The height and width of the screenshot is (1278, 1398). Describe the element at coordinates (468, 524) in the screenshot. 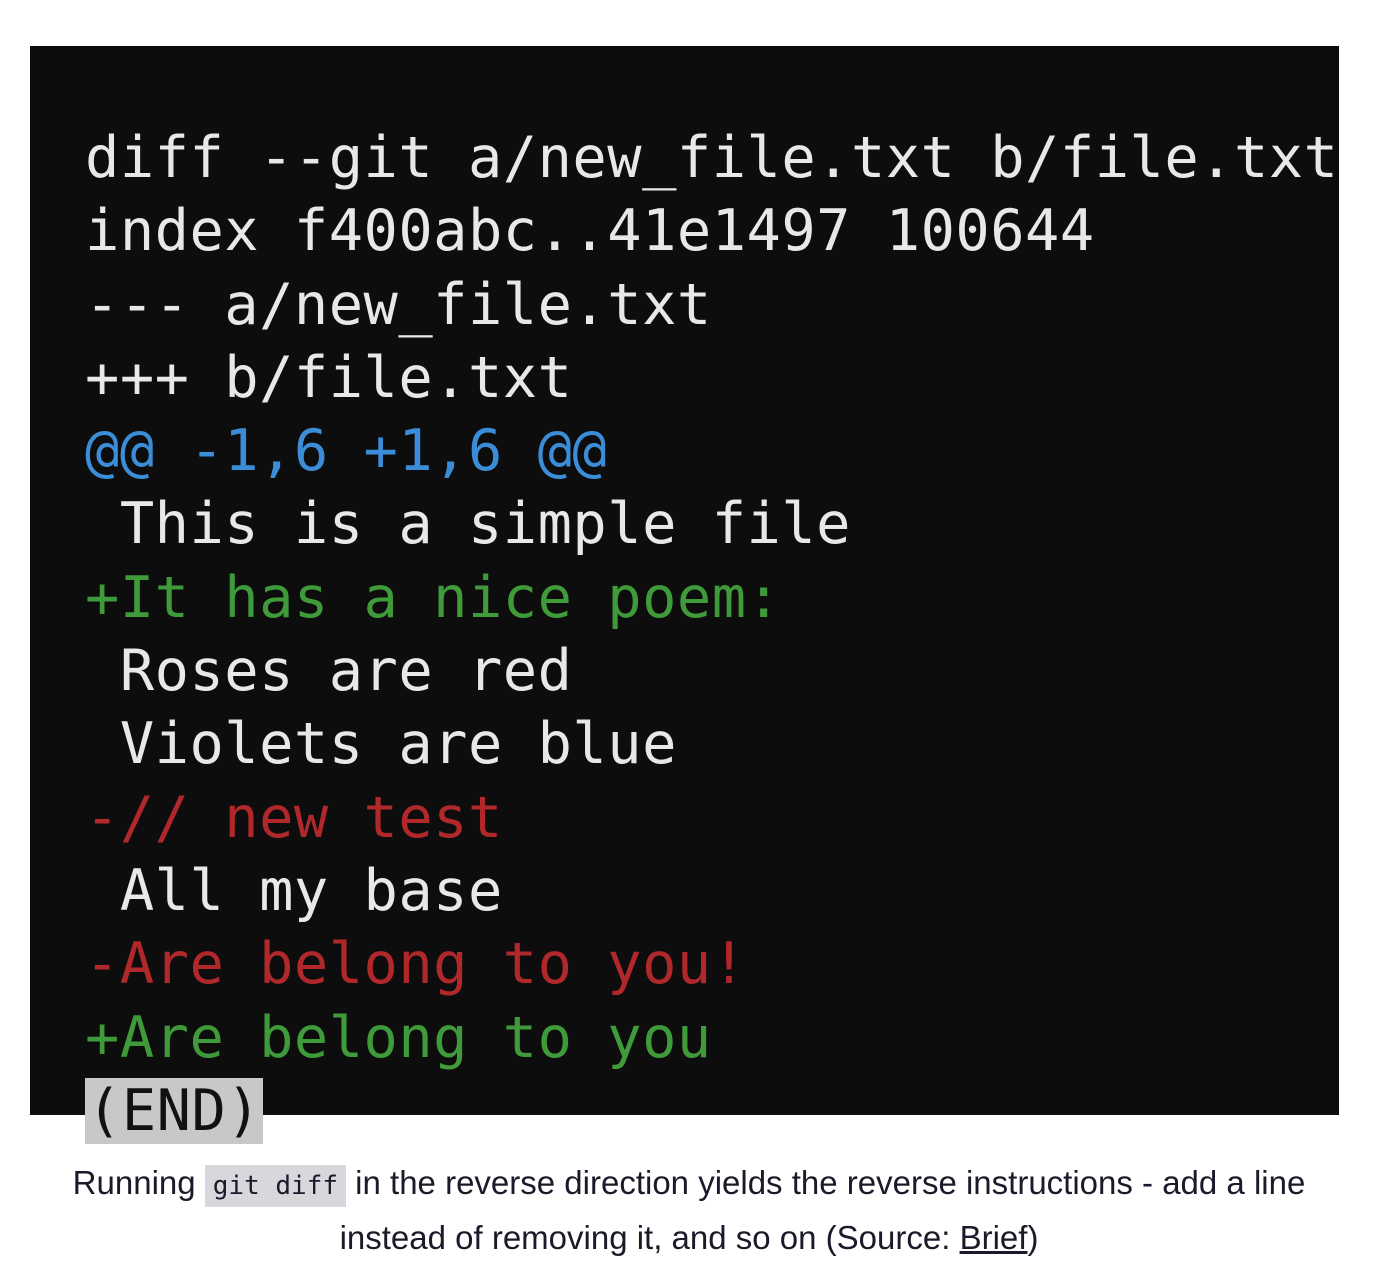

I see `context-line: This is a simple file` at that location.